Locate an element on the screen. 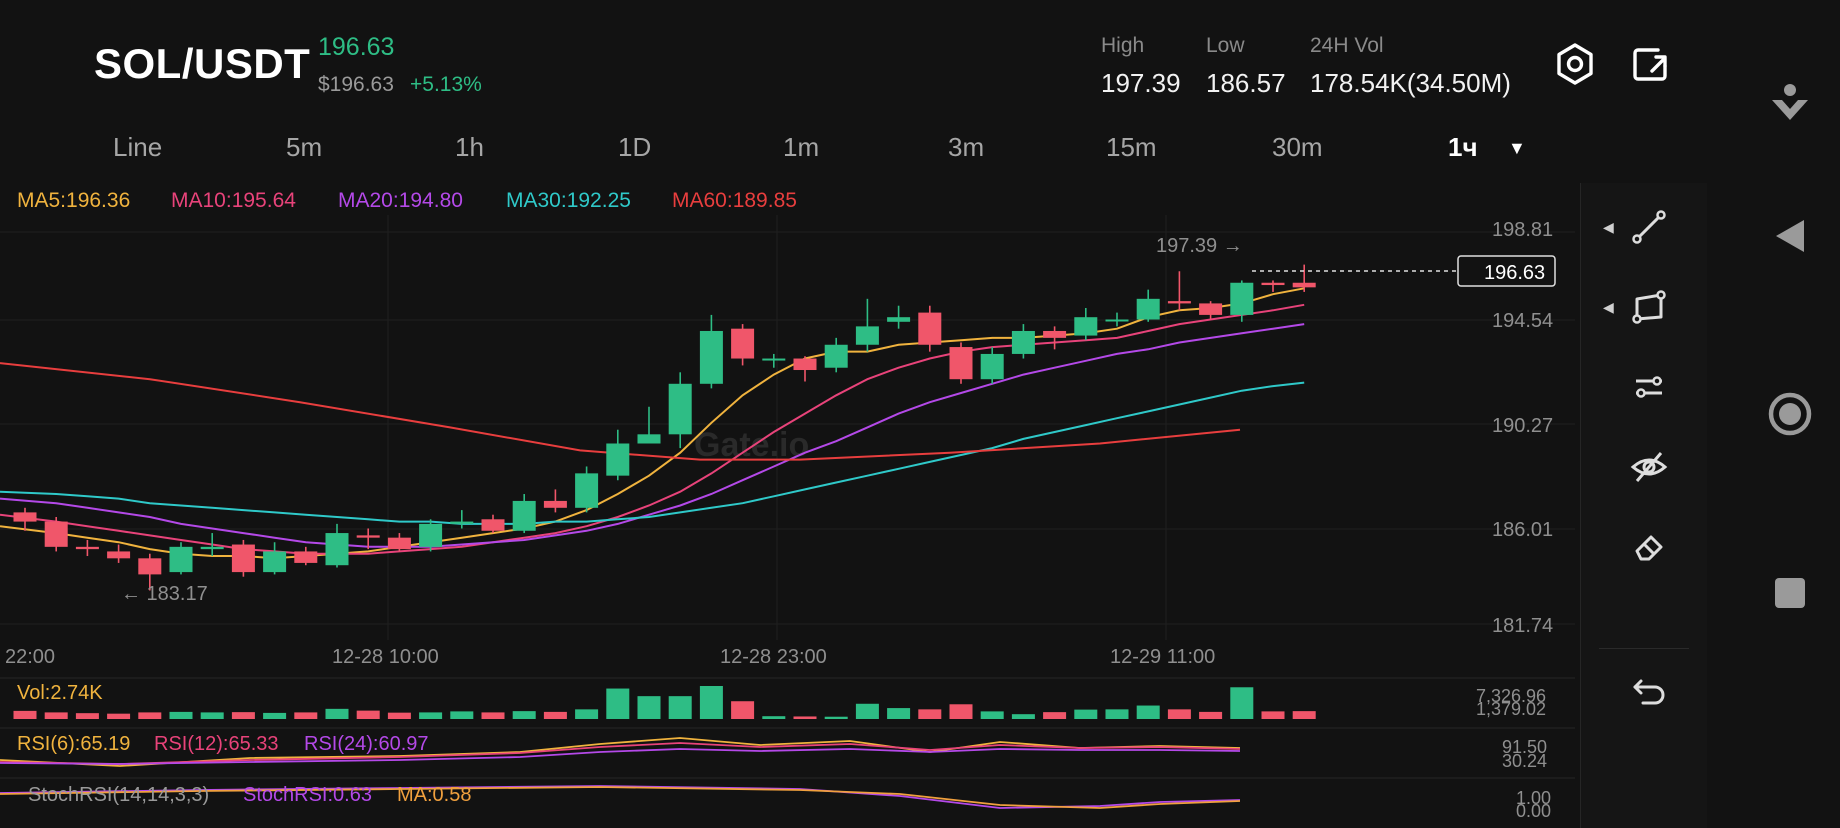 This screenshot has width=1840, height=828. time-tick: 22:00 is located at coordinates (30, 657).